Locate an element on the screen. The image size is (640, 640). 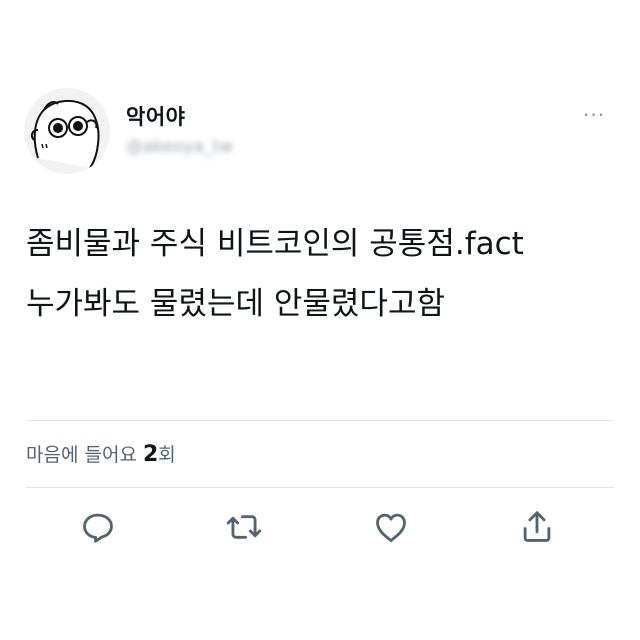
likes-count: 2 is located at coordinates (150, 454).